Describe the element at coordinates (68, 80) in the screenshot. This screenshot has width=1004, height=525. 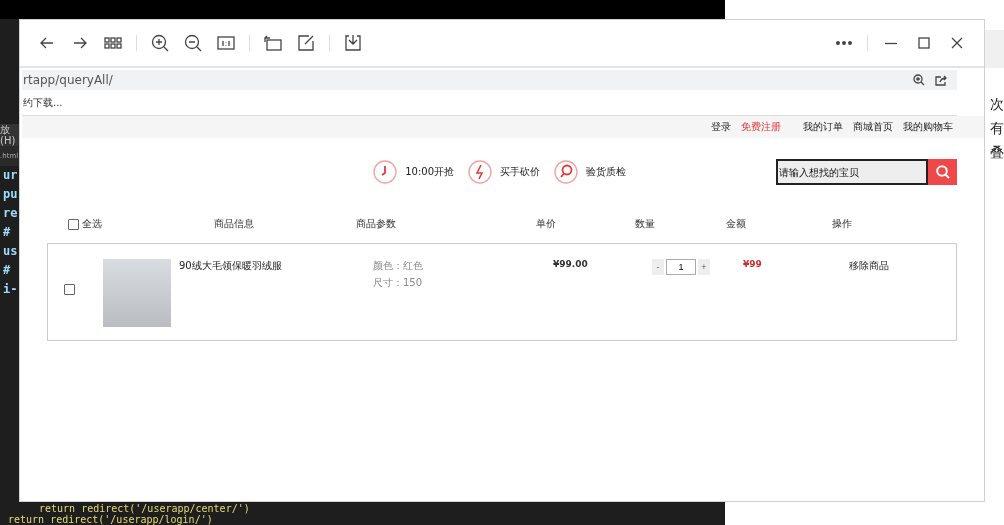
I see `url-text: rtapp/queryAll/` at that location.